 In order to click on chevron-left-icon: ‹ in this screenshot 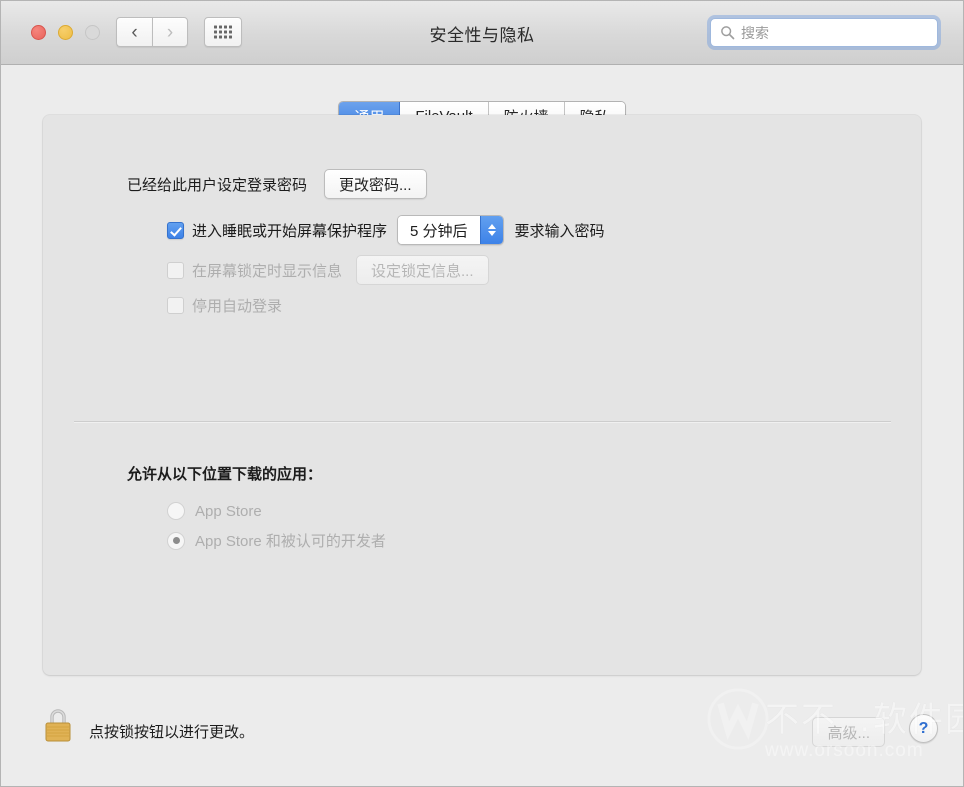, I will do `click(134, 32)`.